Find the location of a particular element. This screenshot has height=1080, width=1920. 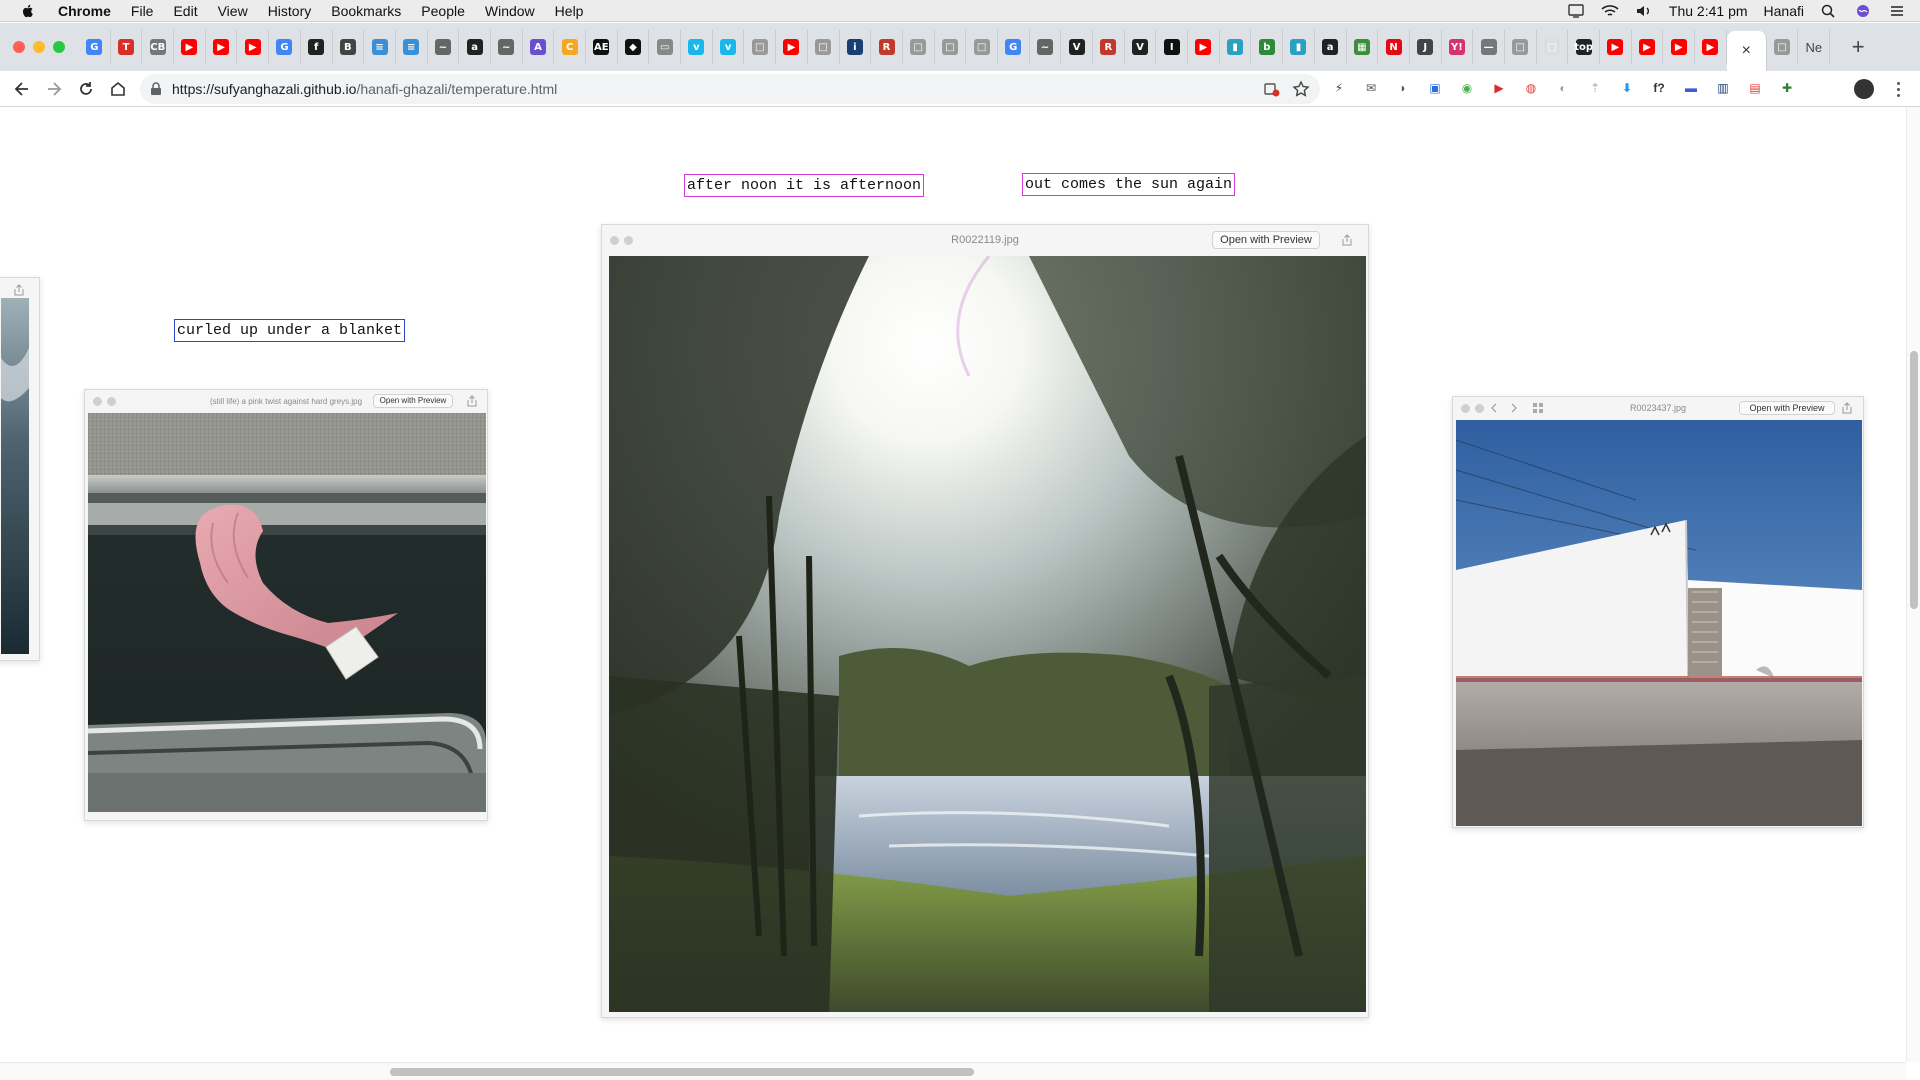

extension-icon: f? is located at coordinates (1659, 88).